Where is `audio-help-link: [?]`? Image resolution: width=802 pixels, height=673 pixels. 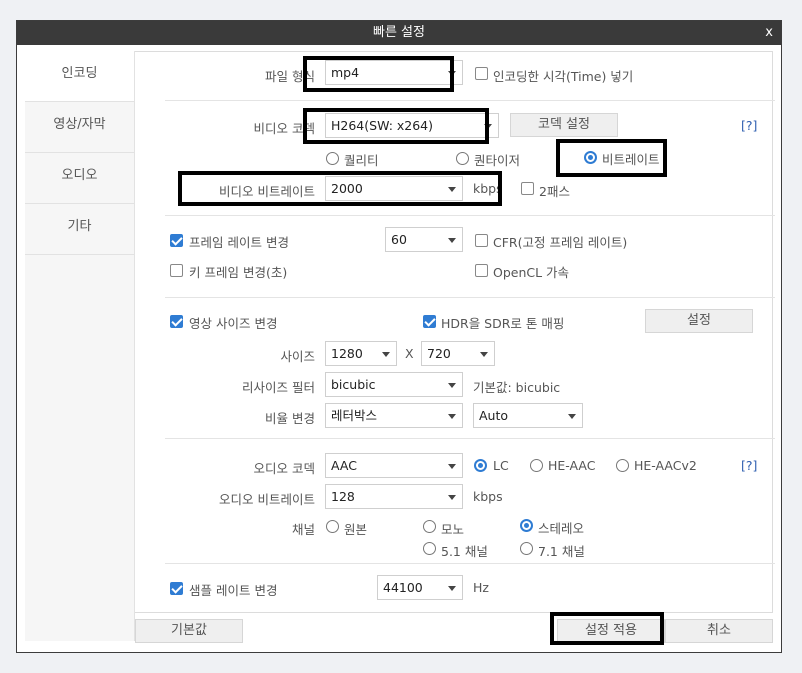 audio-help-link: [?] is located at coordinates (749, 465).